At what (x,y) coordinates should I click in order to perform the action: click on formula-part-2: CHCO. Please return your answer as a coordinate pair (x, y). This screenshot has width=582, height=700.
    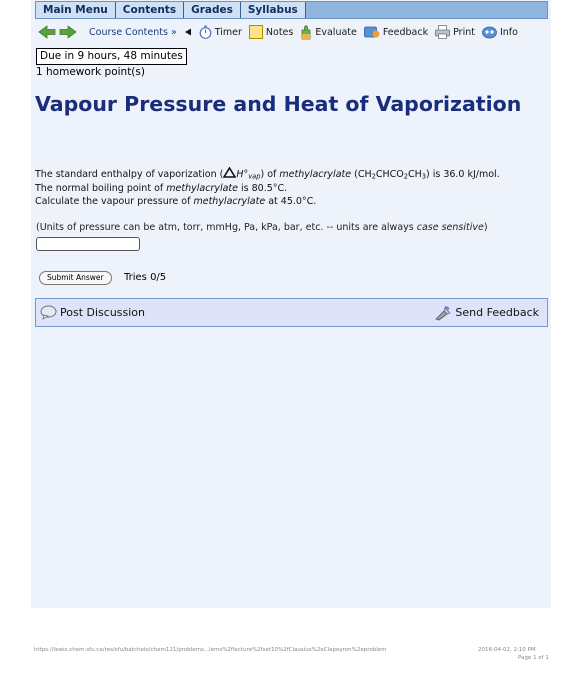
    Looking at the image, I should click on (389, 174).